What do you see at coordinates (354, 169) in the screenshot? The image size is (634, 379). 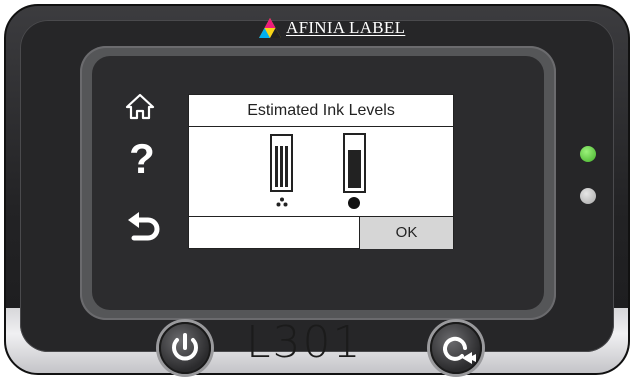 I see `black-ink-bar` at bounding box center [354, 169].